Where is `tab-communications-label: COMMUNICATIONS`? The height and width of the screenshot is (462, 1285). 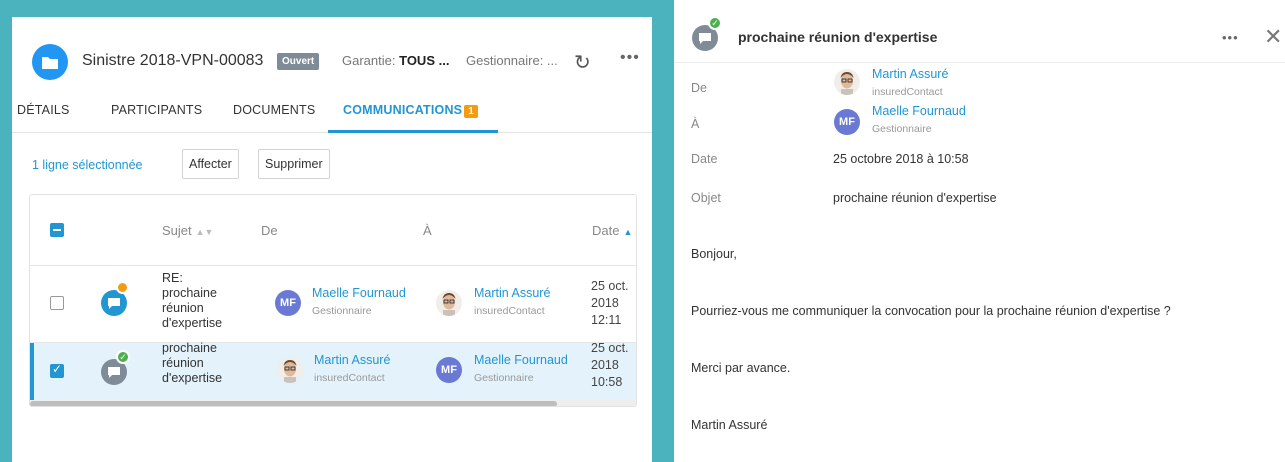 tab-communications-label: COMMUNICATIONS is located at coordinates (403, 110).